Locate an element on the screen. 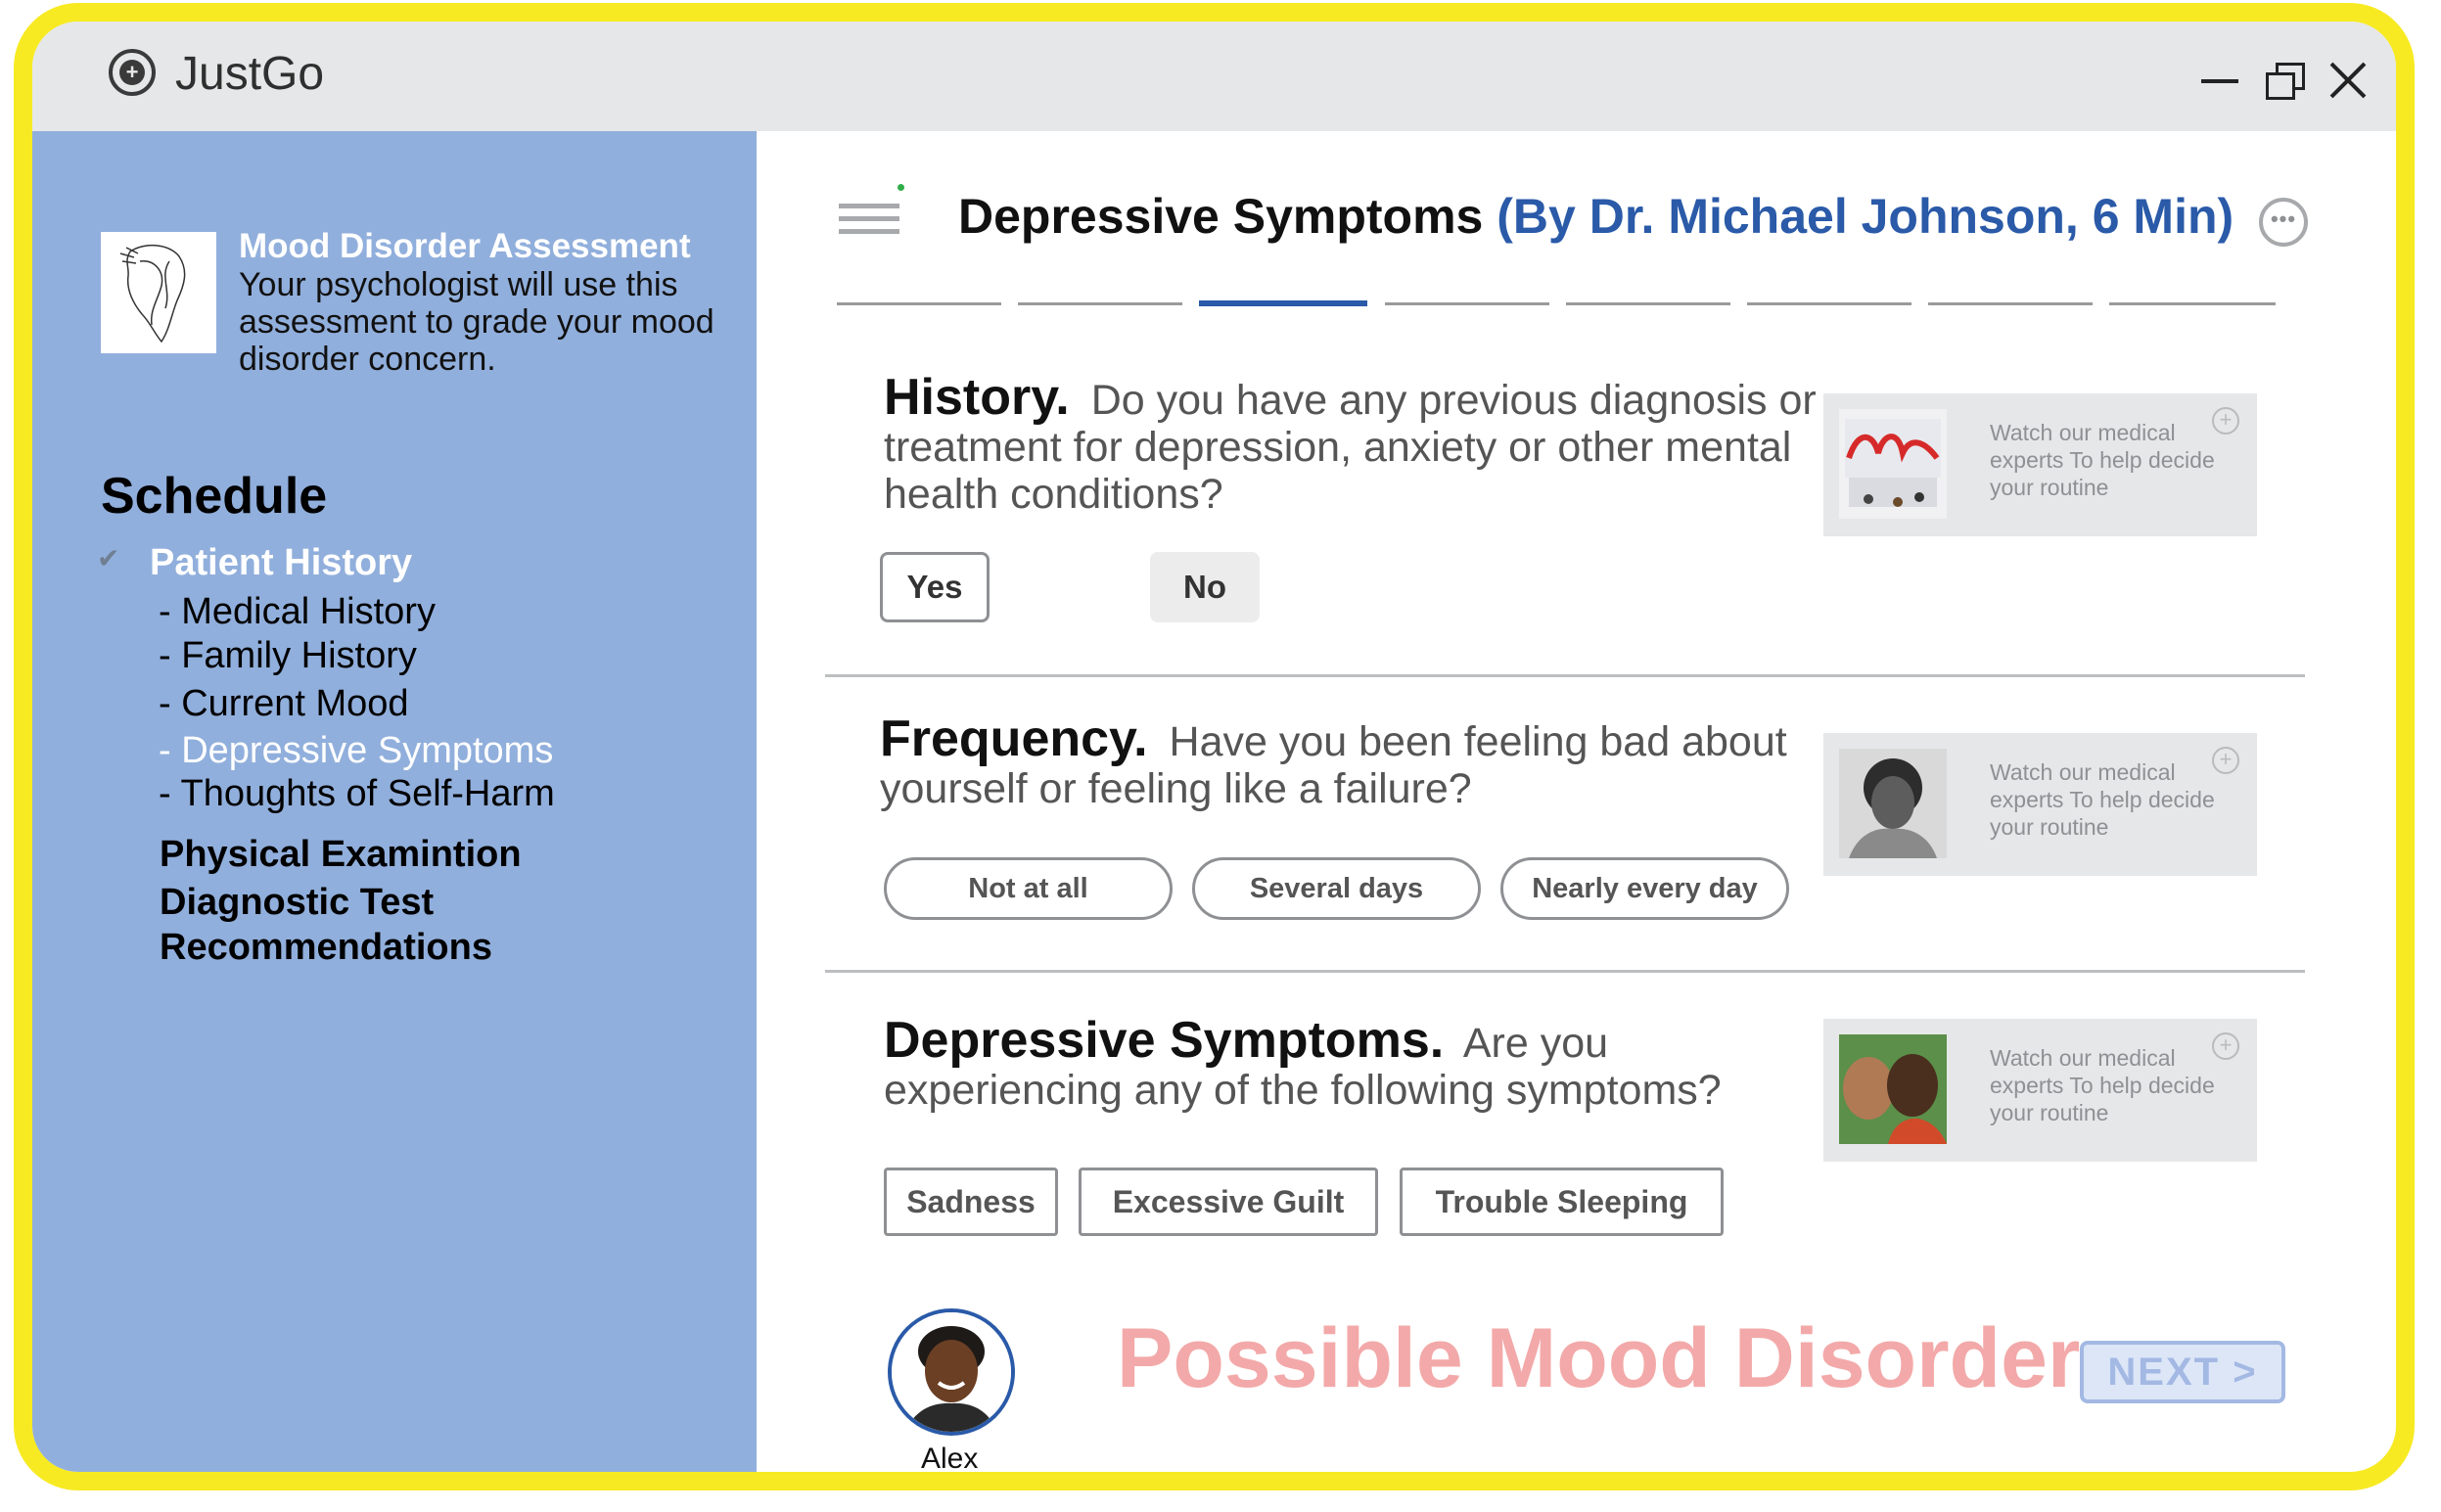  close-icon is located at coordinates (2348, 80).